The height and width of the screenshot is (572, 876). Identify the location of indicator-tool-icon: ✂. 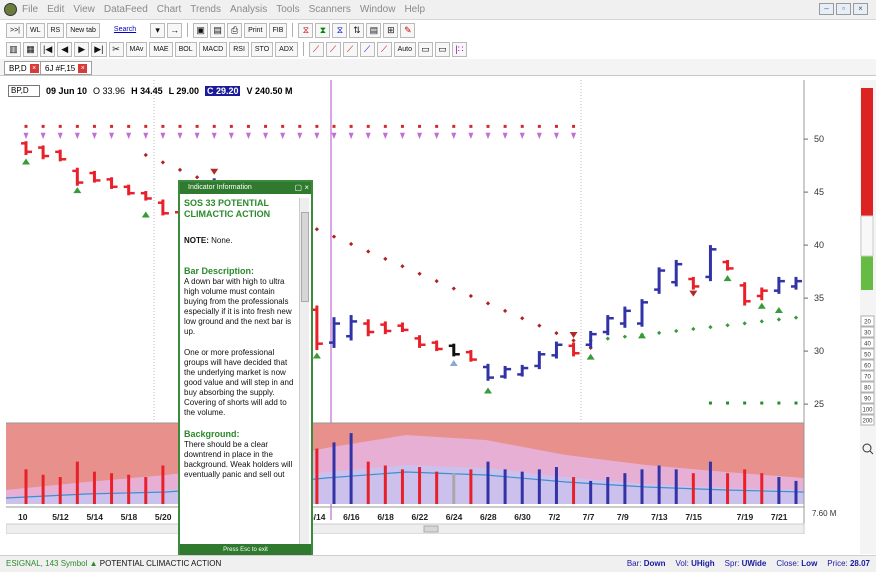
(116, 49).